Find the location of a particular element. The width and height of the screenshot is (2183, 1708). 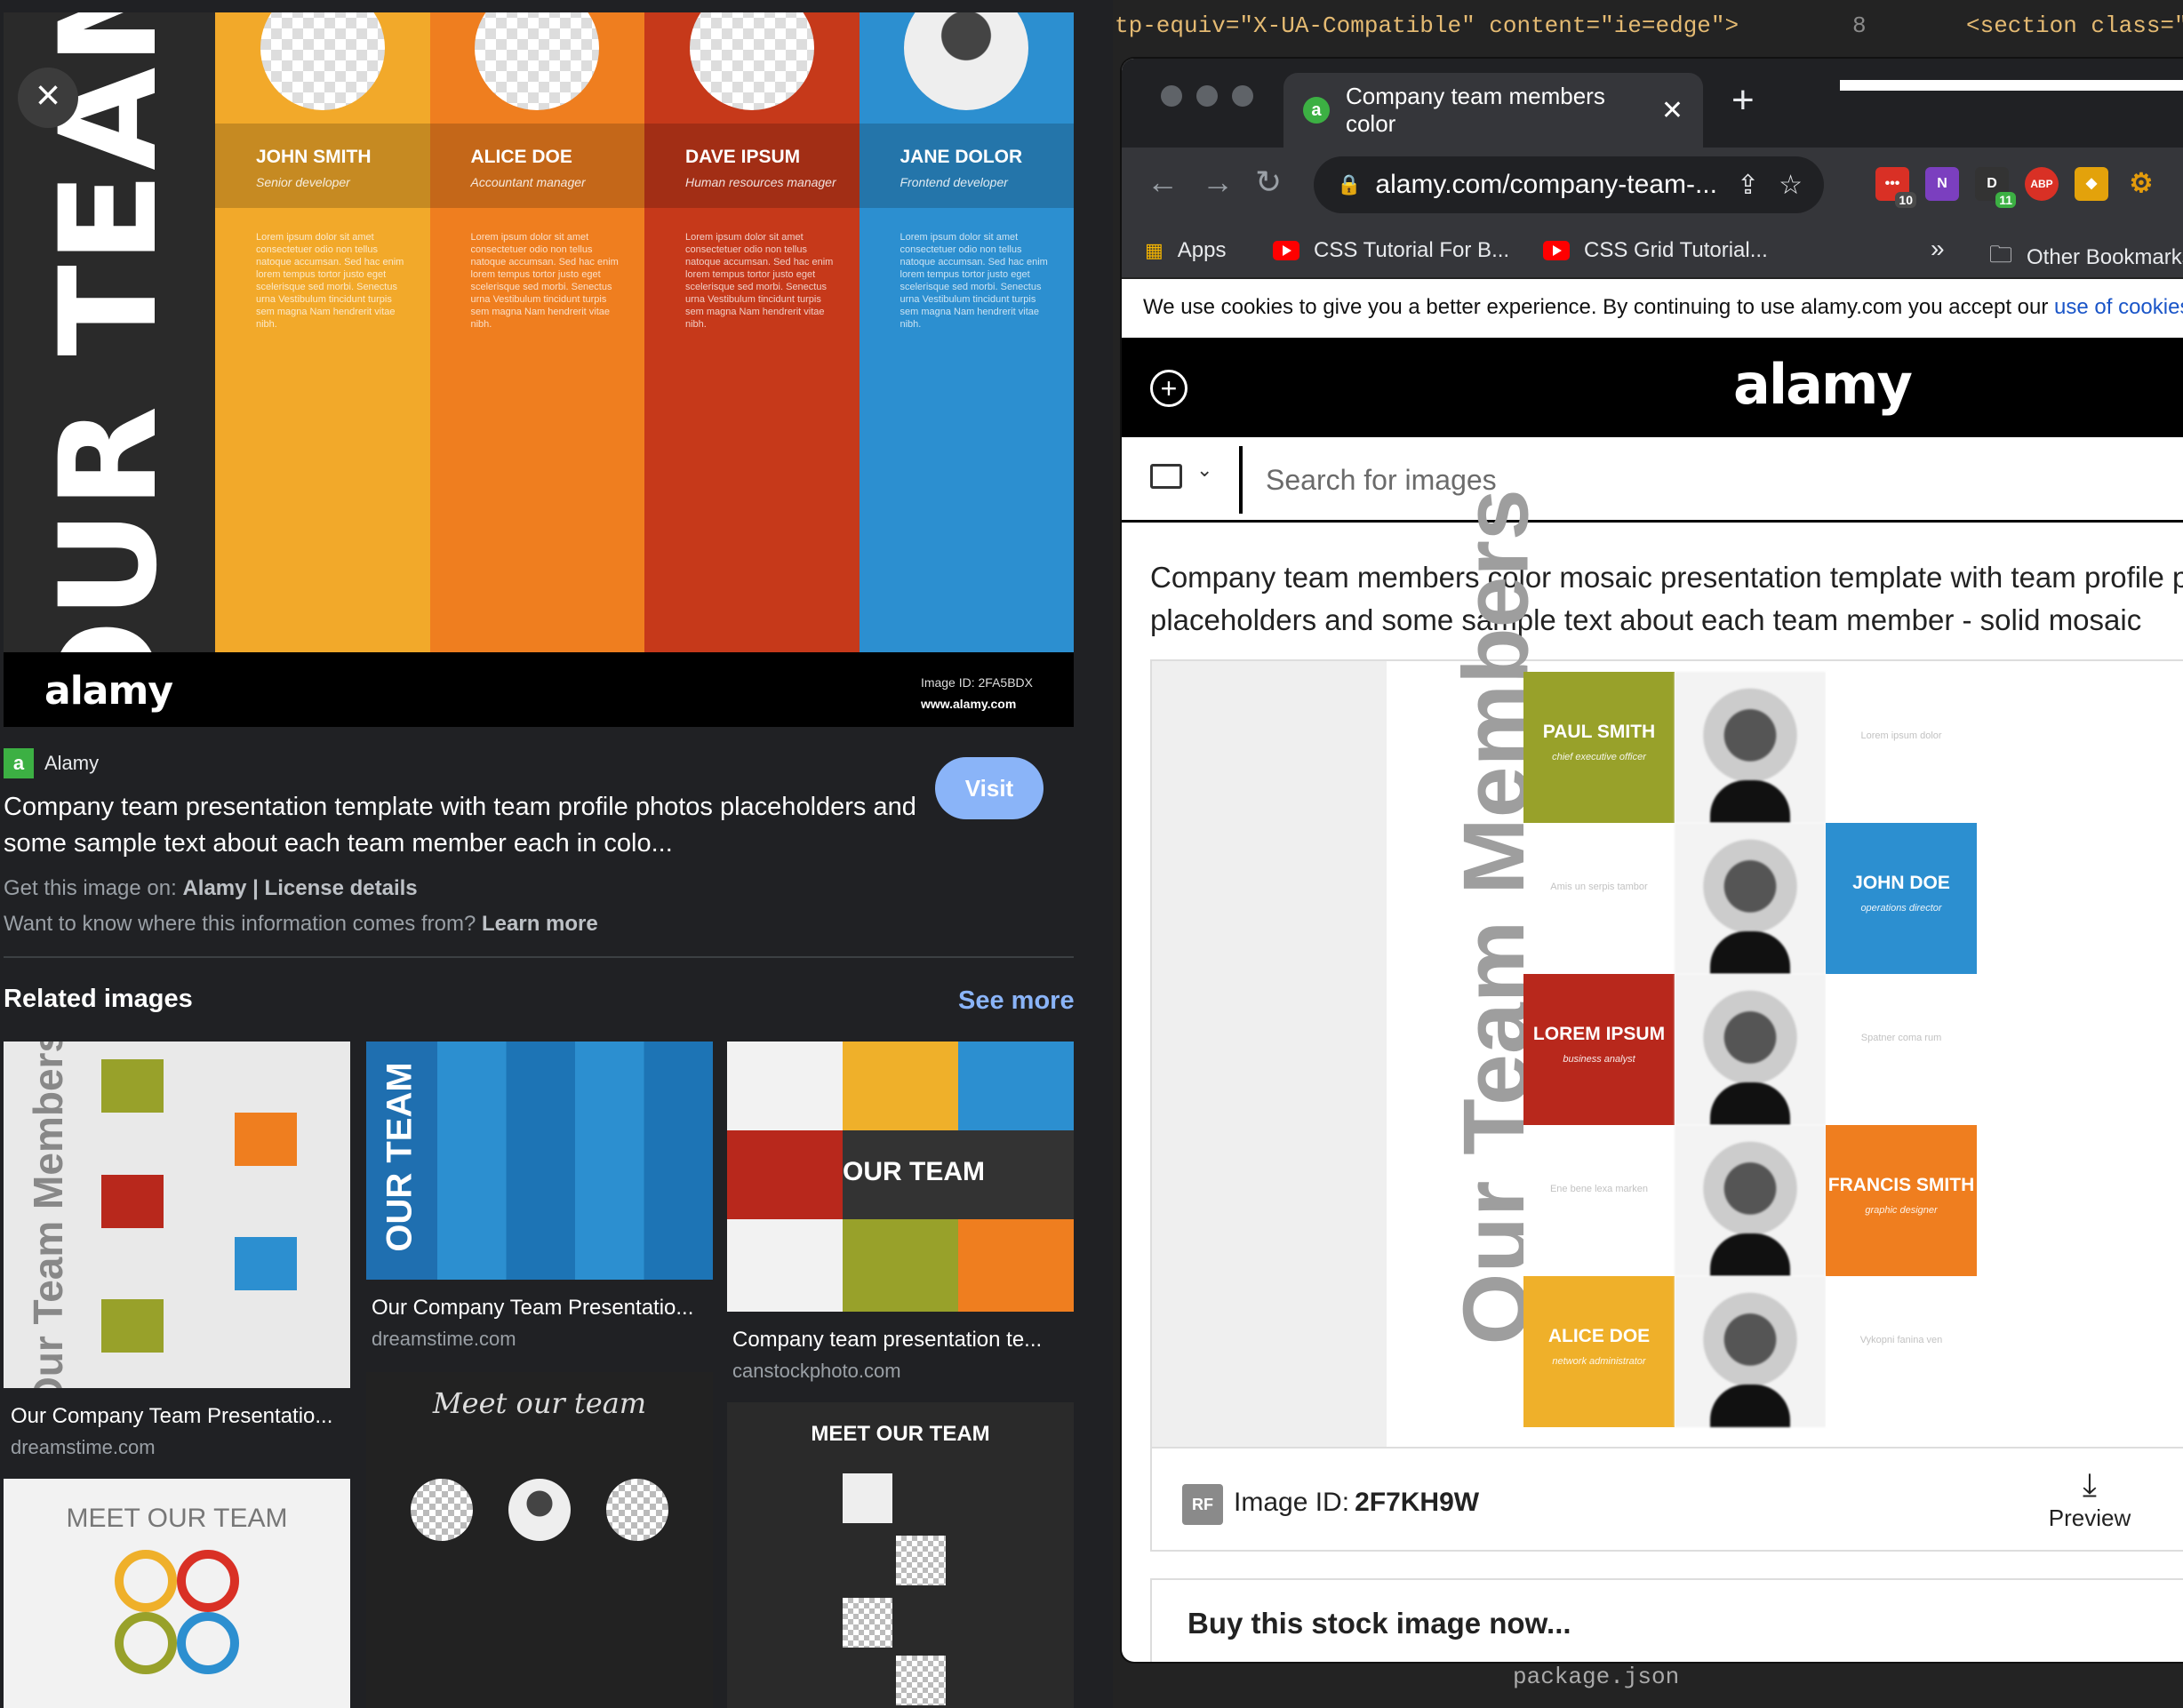

license-details-link: License details is located at coordinates (341, 888).